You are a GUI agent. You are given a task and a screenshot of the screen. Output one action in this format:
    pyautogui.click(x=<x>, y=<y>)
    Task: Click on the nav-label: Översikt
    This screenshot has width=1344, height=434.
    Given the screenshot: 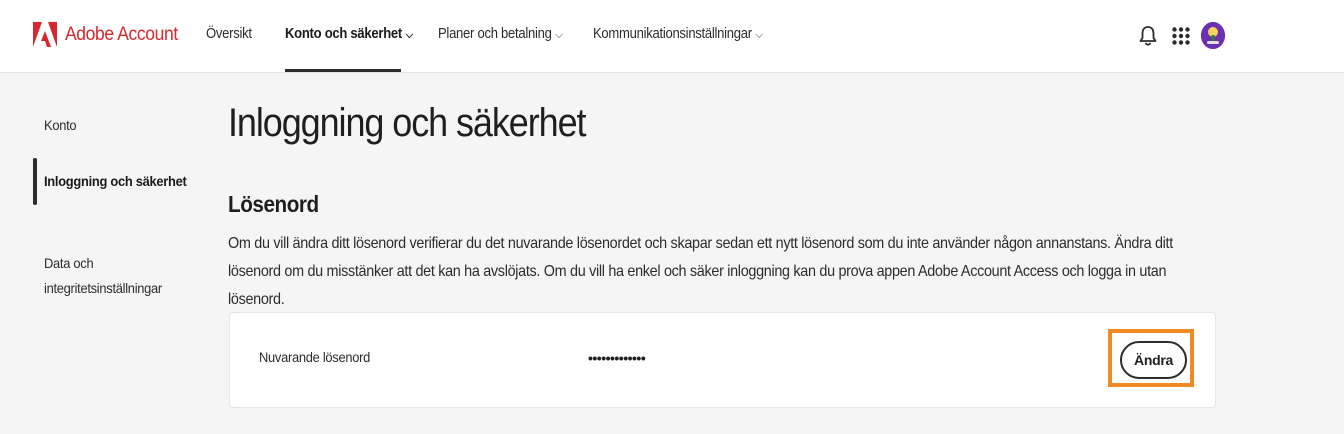 What is the action you would take?
    pyautogui.click(x=229, y=34)
    